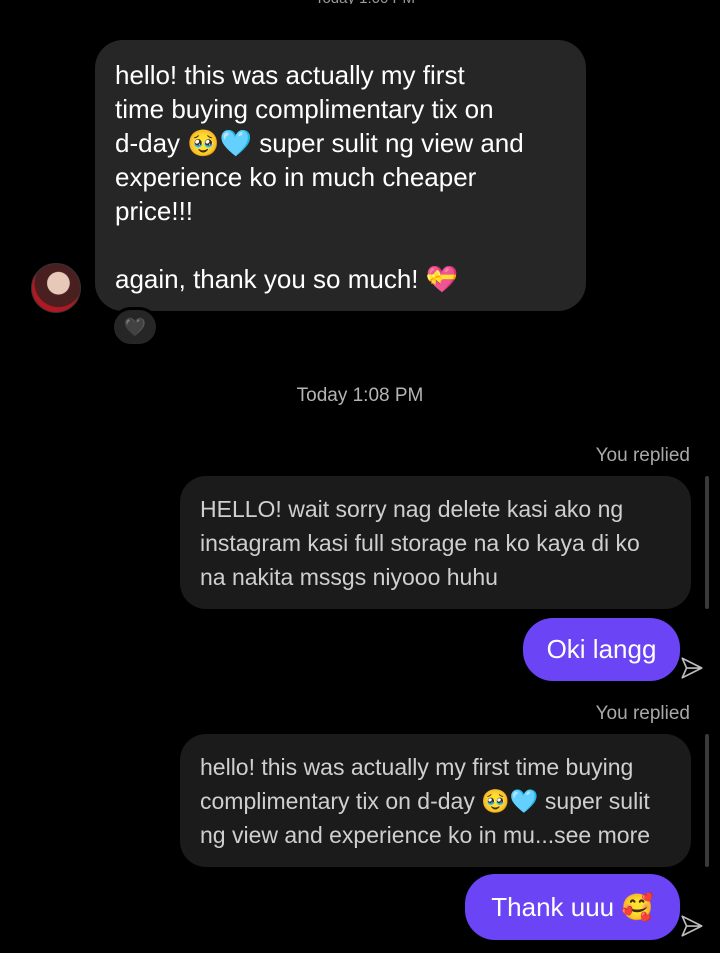 The image size is (720, 953). I want to click on incoming-line: hello! this was actually my first, so click(290, 75).